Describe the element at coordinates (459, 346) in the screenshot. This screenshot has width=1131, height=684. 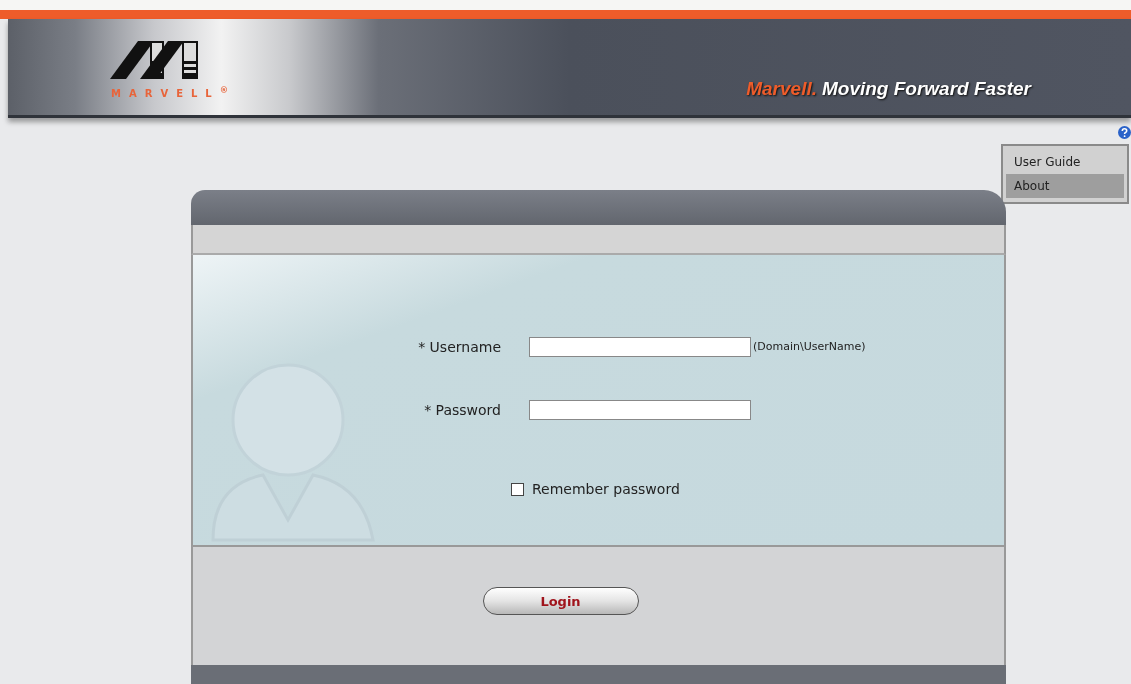
I see `username-label: * Username` at that location.